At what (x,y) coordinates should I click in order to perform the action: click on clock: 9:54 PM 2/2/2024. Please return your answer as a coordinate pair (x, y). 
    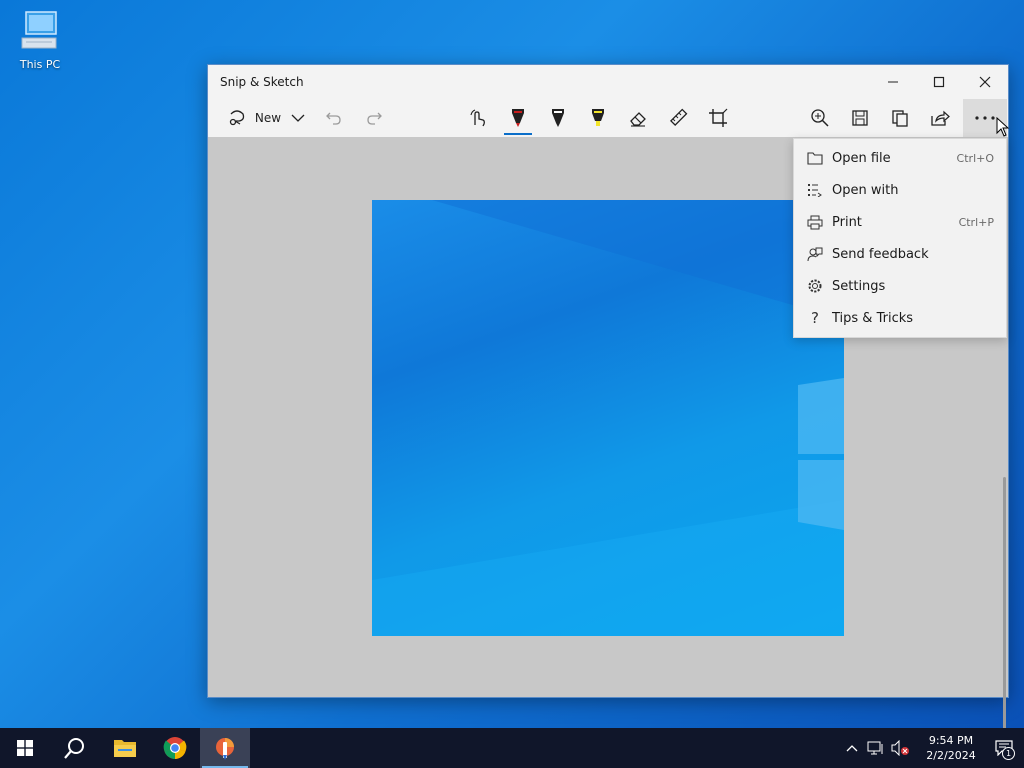
    Looking at the image, I should click on (951, 748).